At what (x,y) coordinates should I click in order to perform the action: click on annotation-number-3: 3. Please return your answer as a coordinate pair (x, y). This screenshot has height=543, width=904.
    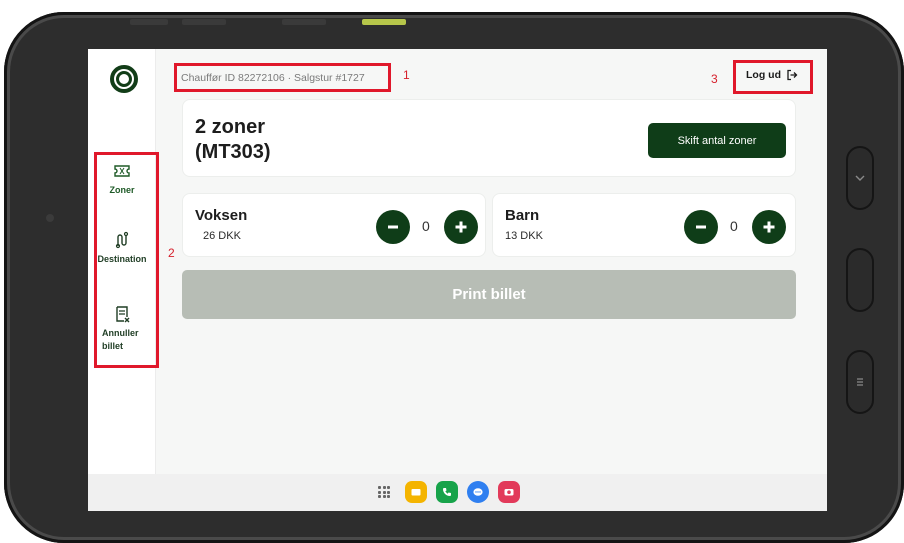
    Looking at the image, I should click on (714, 79).